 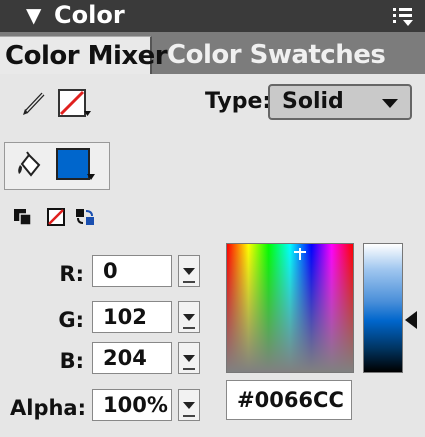 I want to click on blue-stepper, so click(x=189, y=358).